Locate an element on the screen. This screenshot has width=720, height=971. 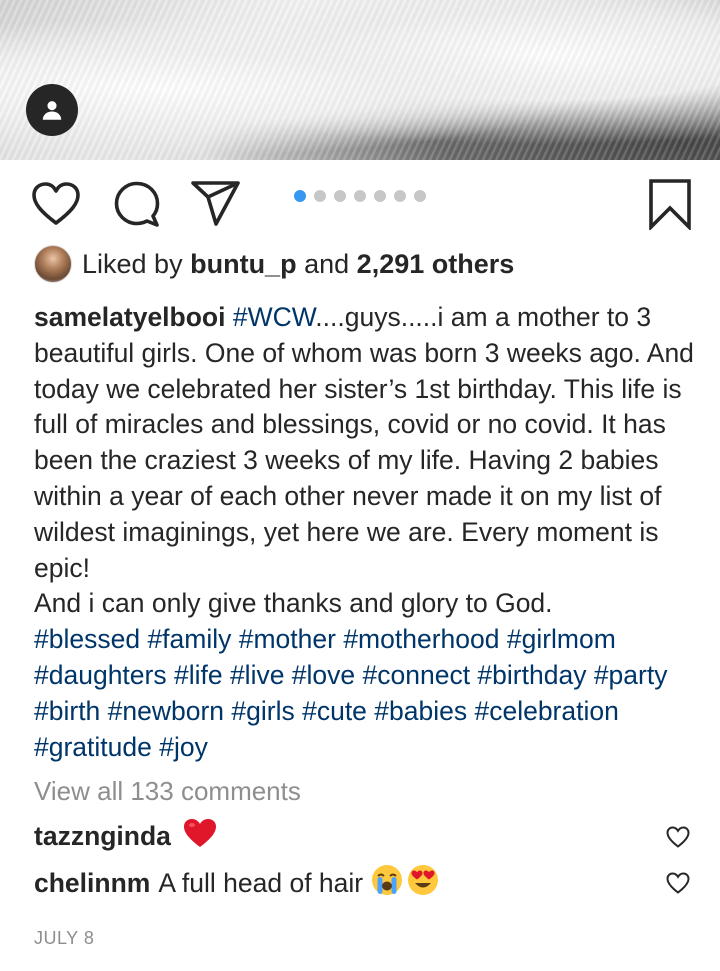
likes-summary: Liked by buntu_p and 2,291 others is located at coordinates (274, 264).